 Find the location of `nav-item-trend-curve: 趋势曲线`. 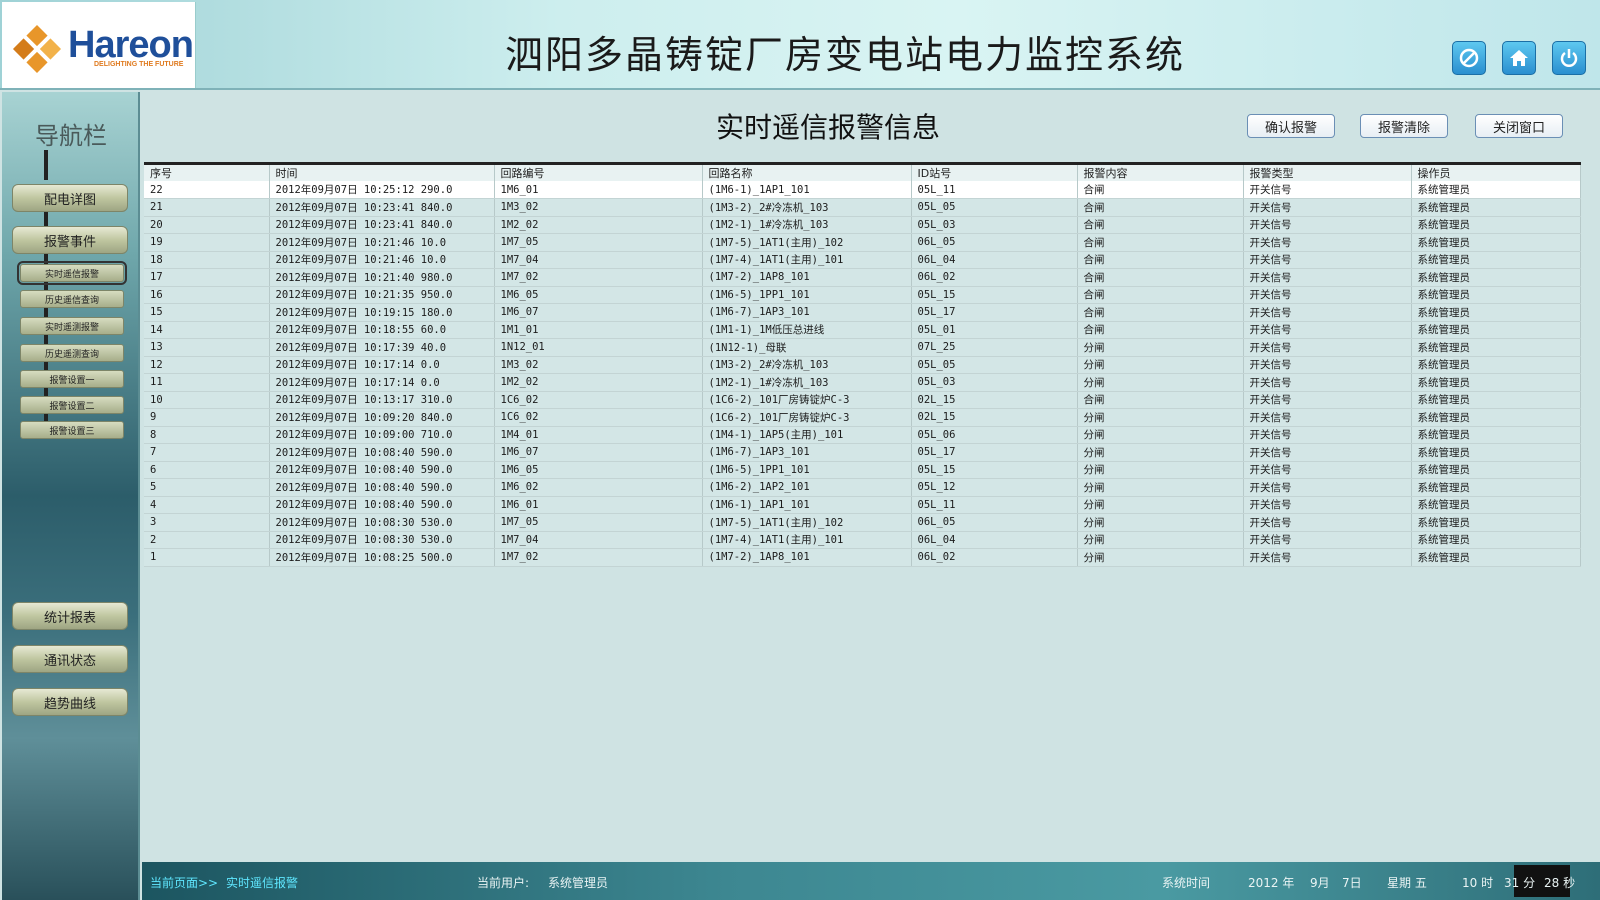

nav-item-trend-curve: 趋势曲线 is located at coordinates (70, 702).